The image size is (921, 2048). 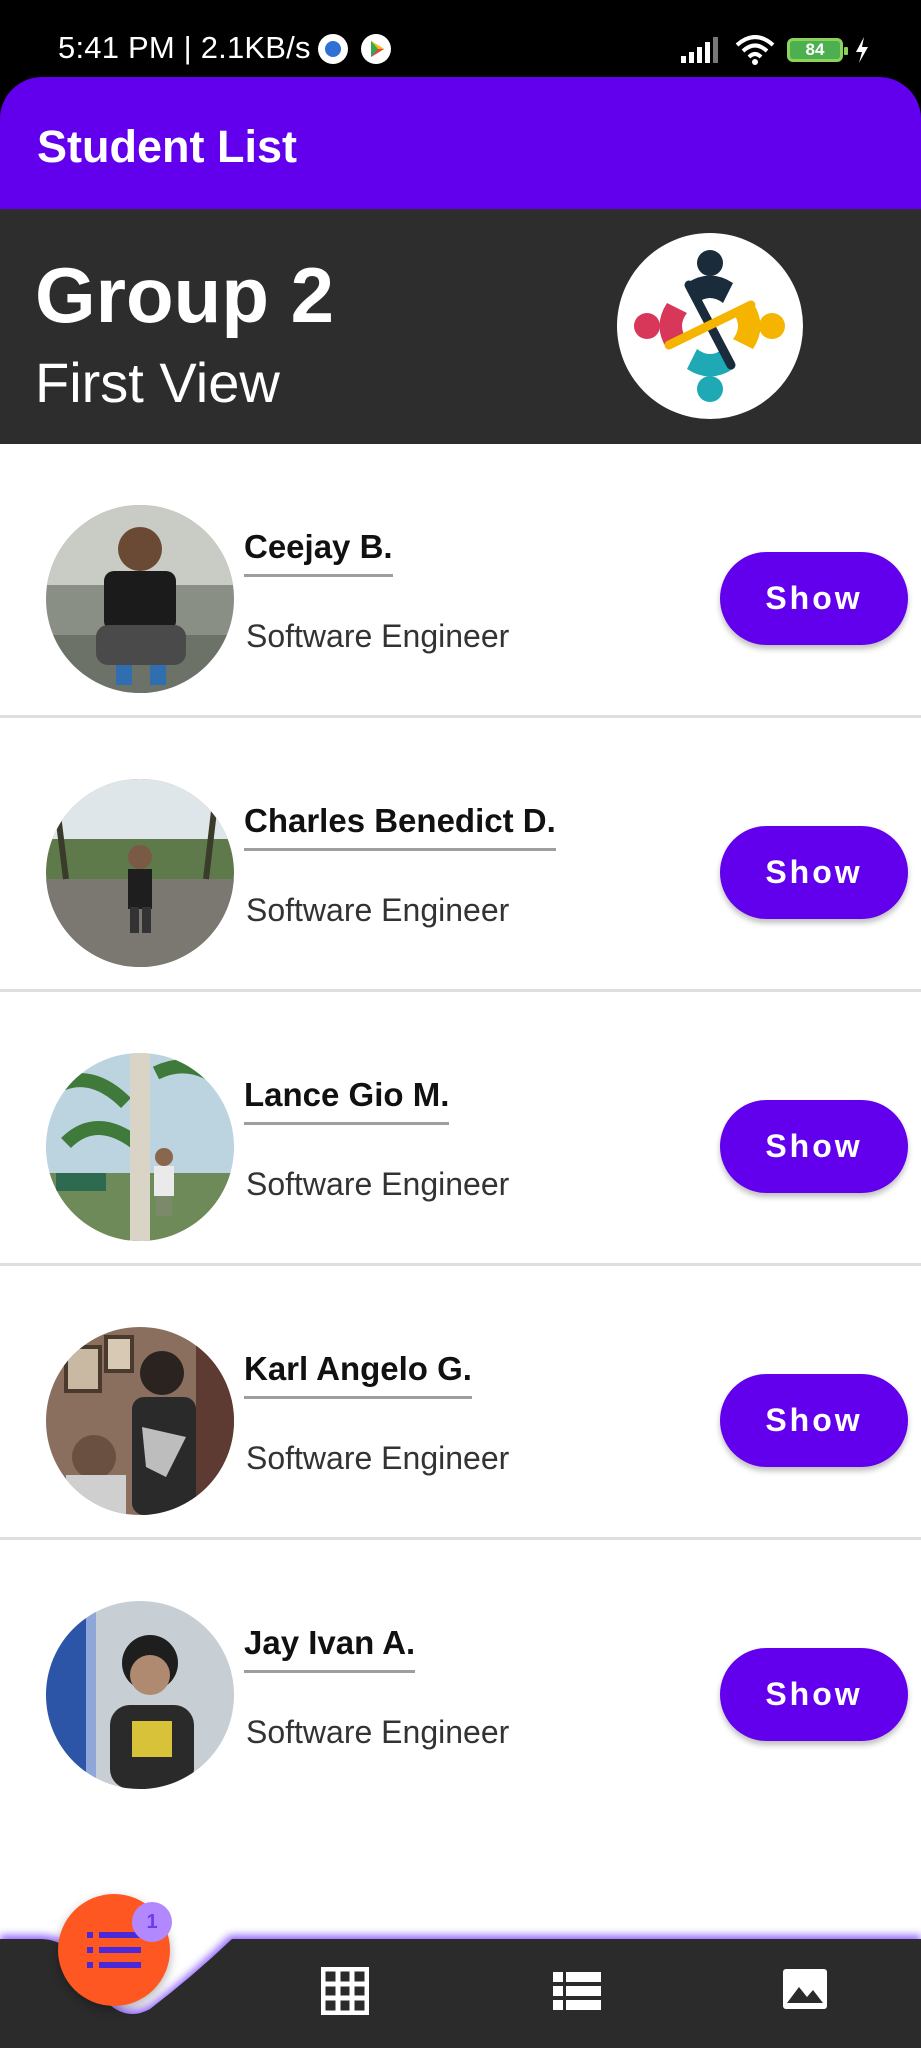 I want to click on signal-icon, so click(x=699, y=50).